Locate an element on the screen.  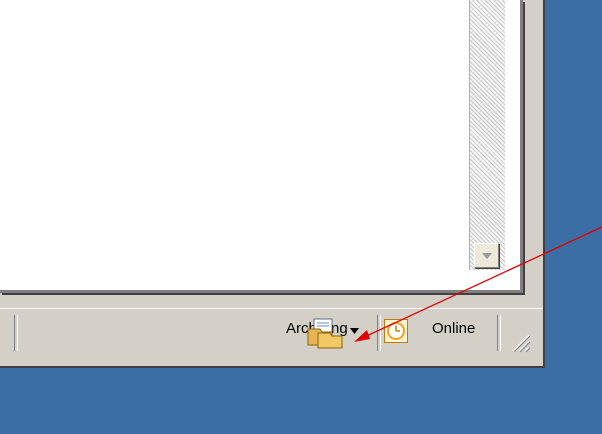
archive-folders-icon is located at coordinates (325, 333).